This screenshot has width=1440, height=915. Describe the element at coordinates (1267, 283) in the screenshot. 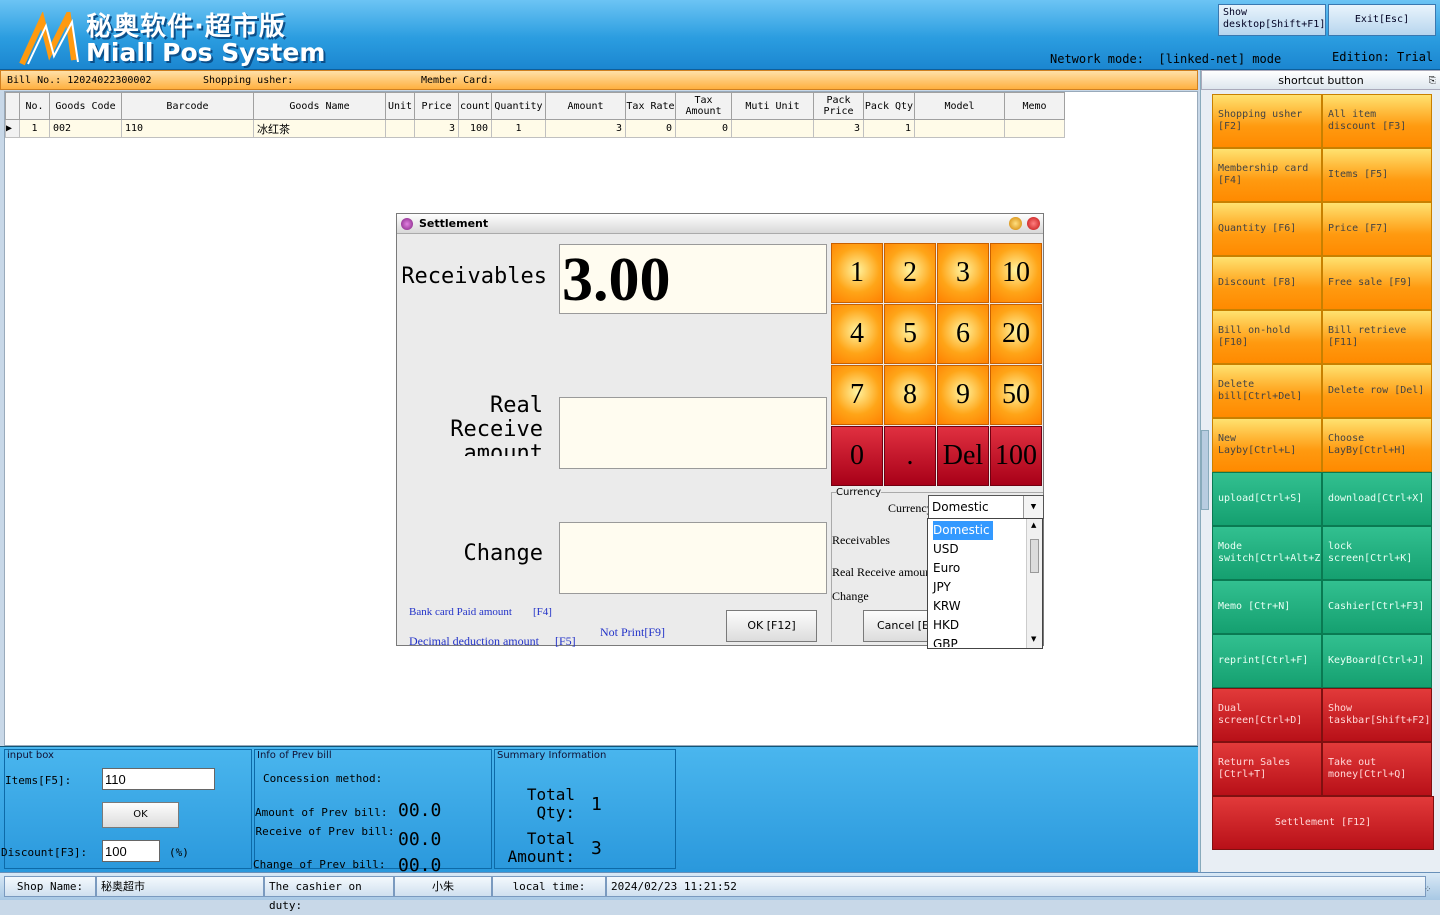

I see `shortcut-button: Discount [F8]` at that location.